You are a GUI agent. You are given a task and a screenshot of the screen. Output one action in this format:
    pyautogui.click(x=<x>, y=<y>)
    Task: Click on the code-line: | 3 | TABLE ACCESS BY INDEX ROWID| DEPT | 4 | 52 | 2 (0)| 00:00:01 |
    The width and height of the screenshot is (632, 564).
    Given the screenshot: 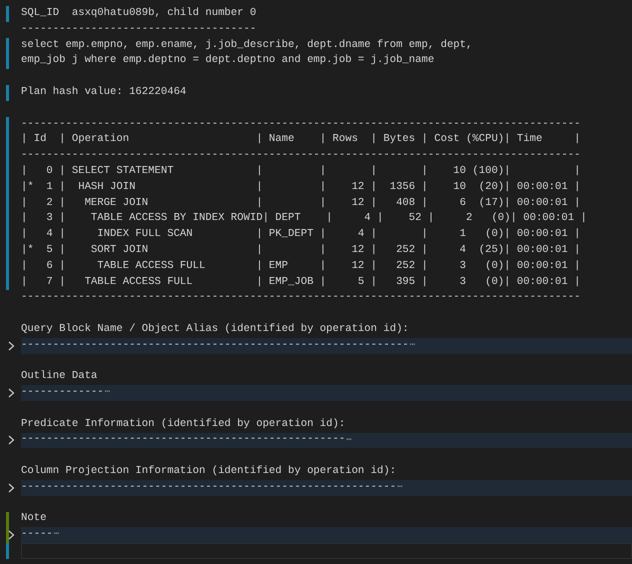 What is the action you would take?
    pyautogui.click(x=304, y=218)
    